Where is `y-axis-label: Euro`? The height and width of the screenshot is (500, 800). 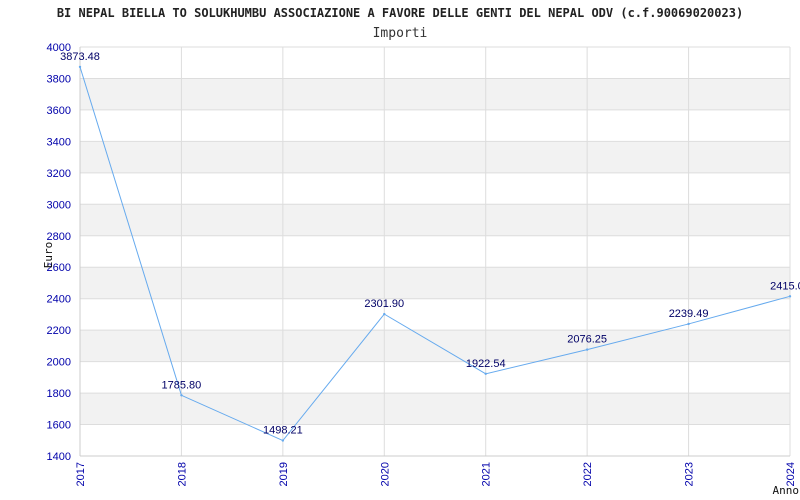 y-axis-label: Euro is located at coordinates (48, 255).